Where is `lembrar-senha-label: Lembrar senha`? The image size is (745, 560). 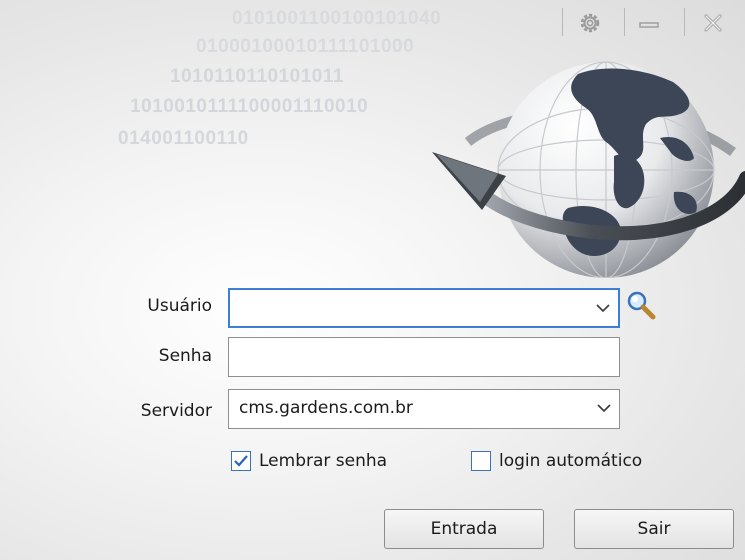
lembrar-senha-label: Lembrar senha is located at coordinates (323, 461).